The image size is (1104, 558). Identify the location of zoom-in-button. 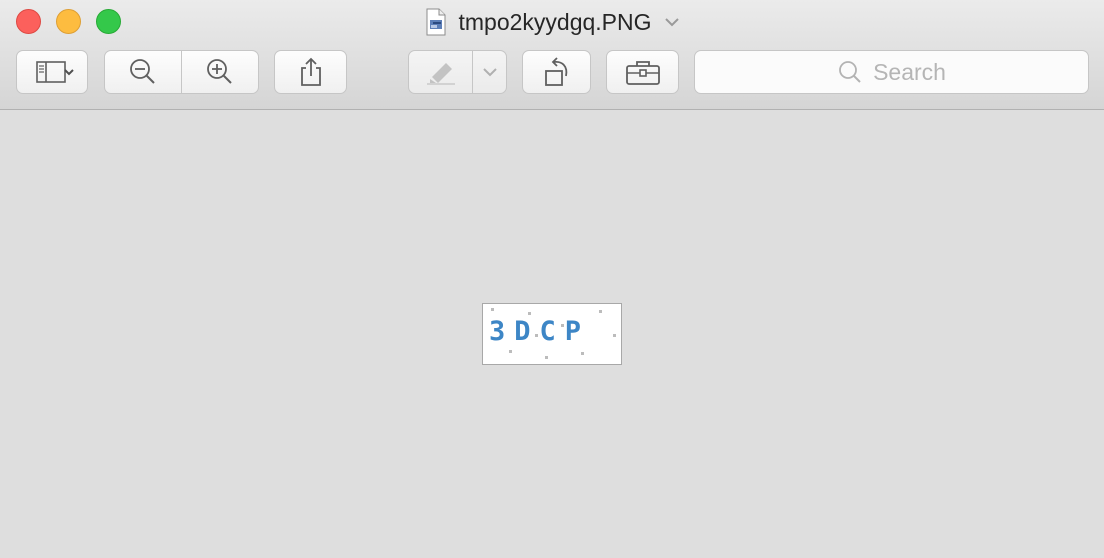
(220, 72).